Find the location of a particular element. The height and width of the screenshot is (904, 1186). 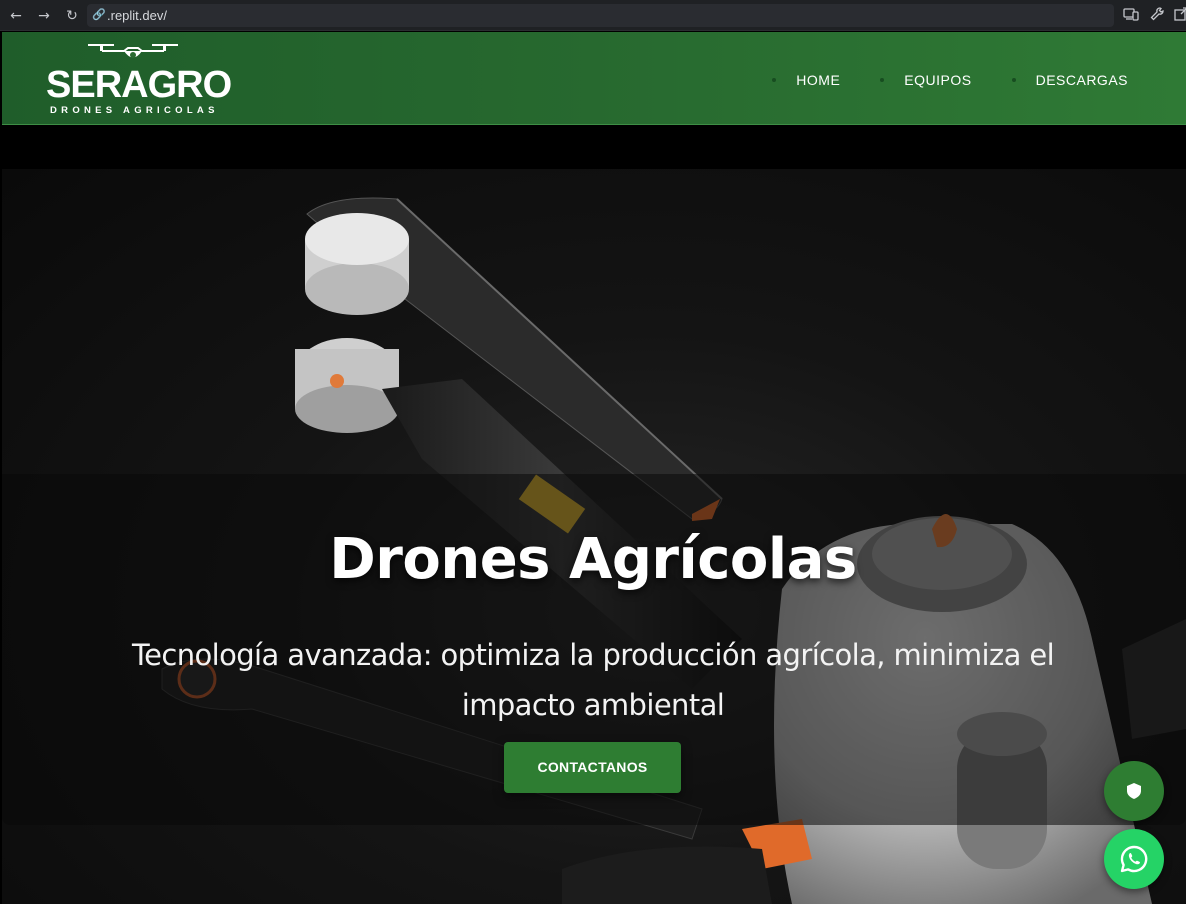

whatsapp-icon is located at coordinates (1134, 859).